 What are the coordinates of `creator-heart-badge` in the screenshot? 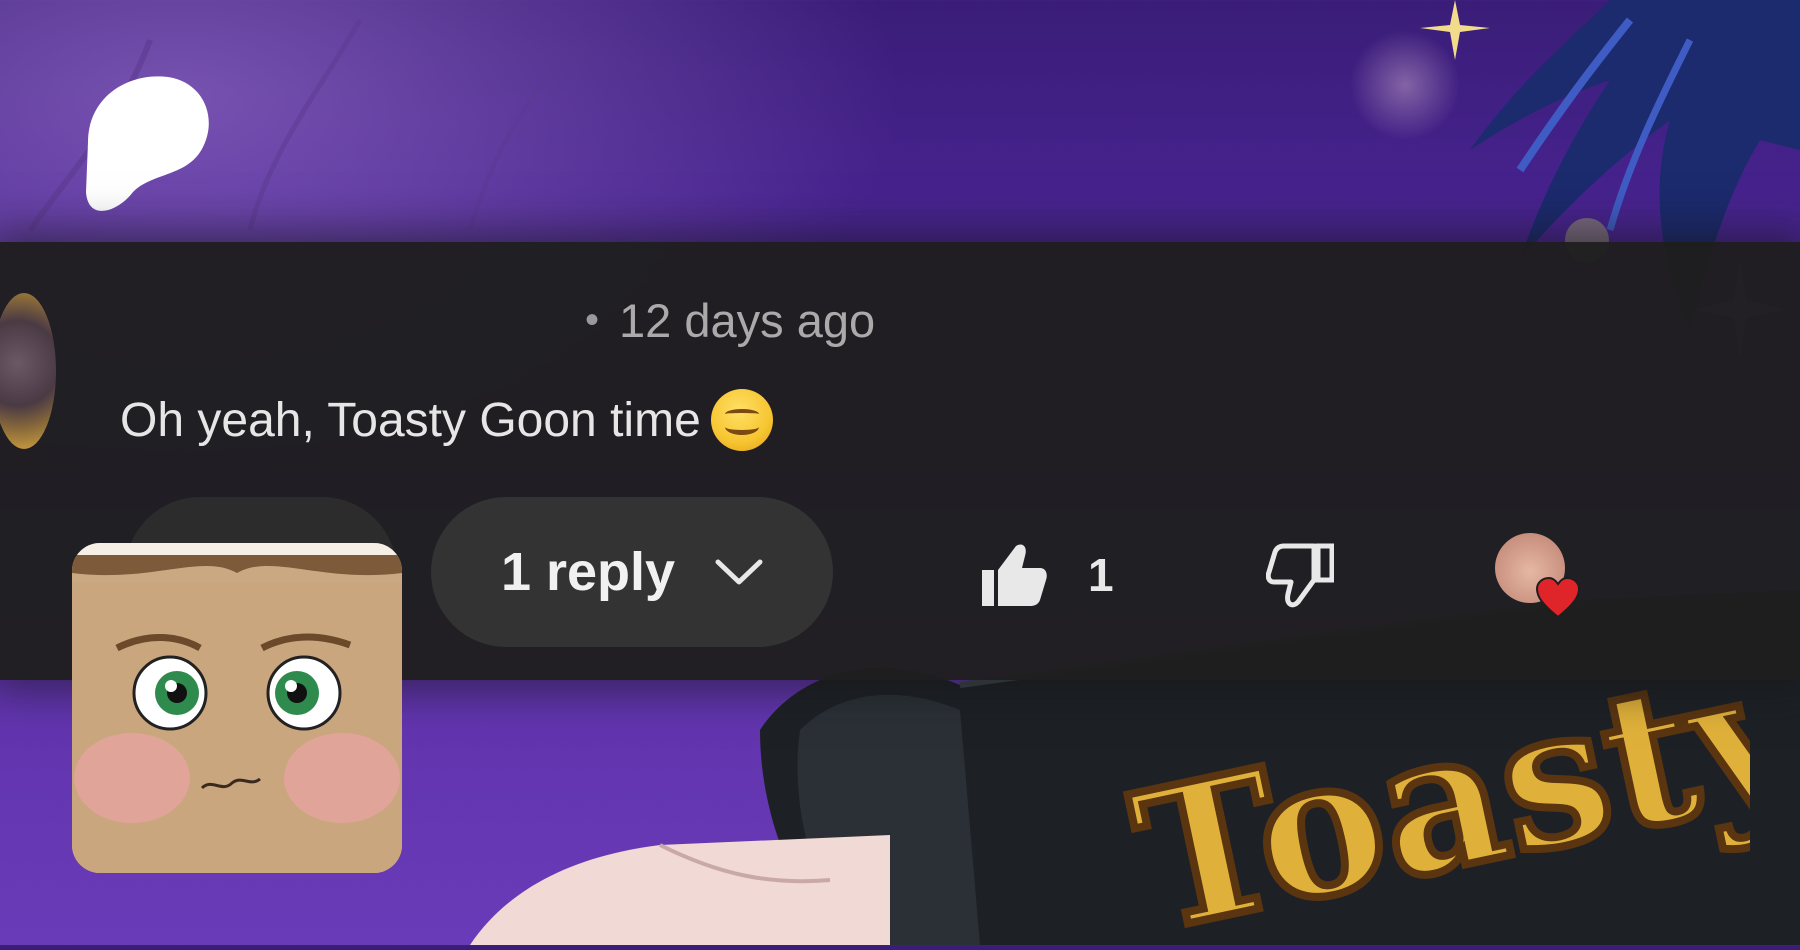 It's located at (1538, 576).